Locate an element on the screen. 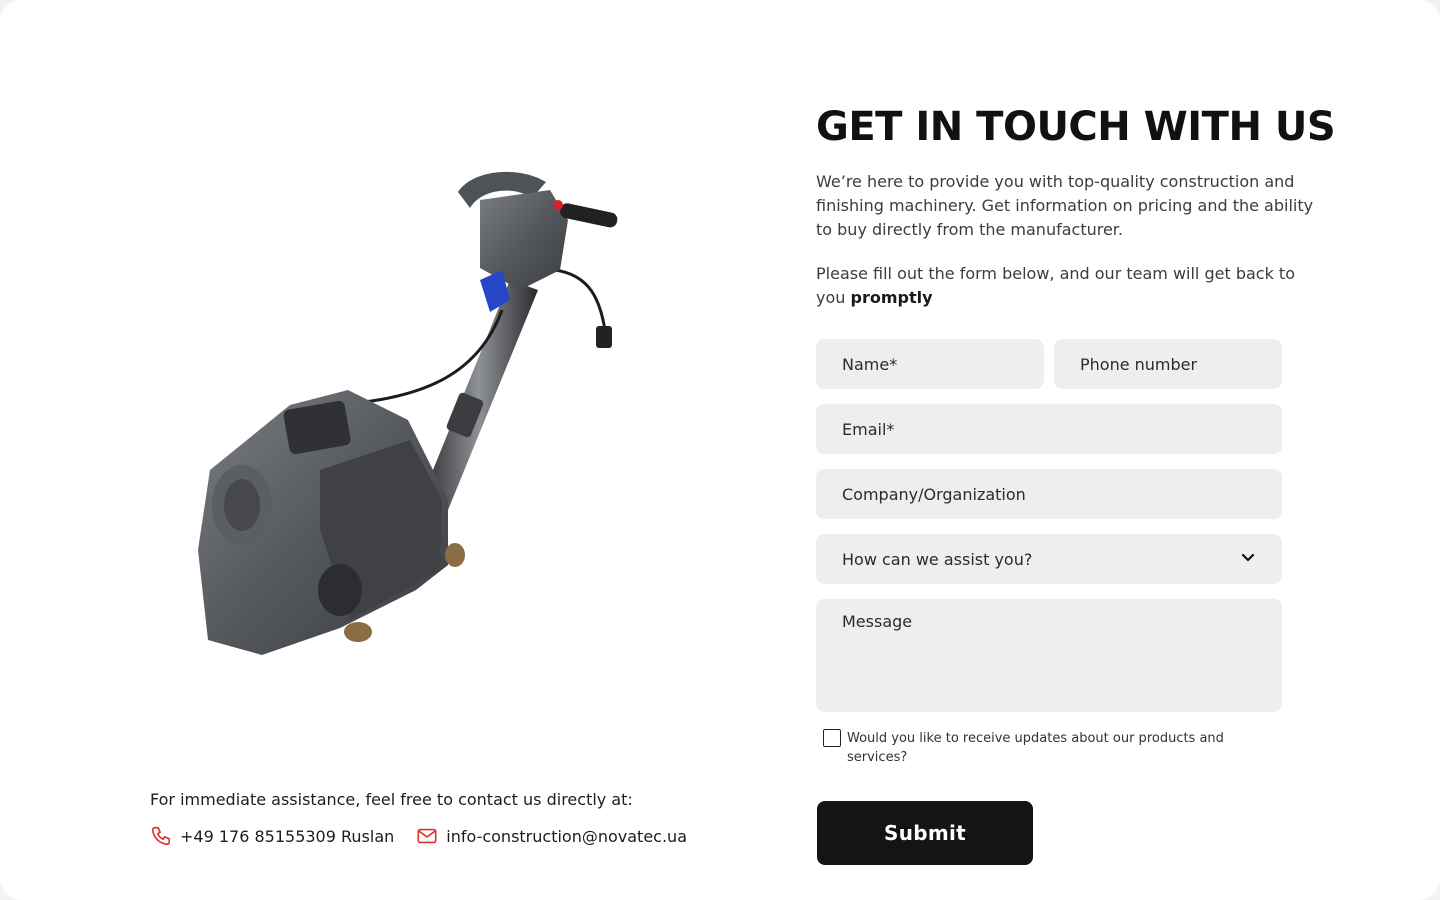 Image resolution: width=1440 pixels, height=900 pixels. mail-icon is located at coordinates (427, 836).